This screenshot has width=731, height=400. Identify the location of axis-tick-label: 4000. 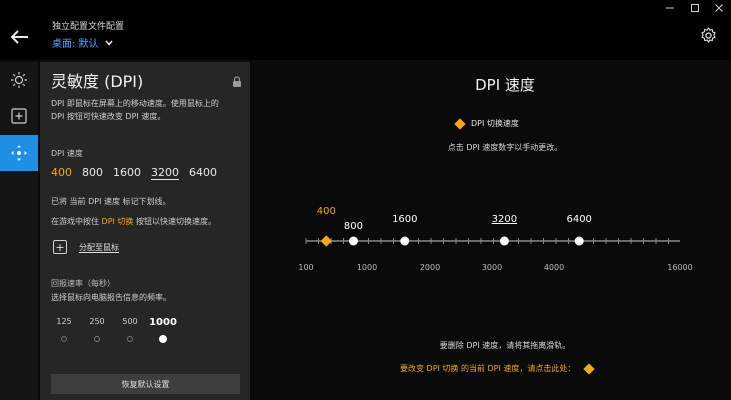
(554, 267).